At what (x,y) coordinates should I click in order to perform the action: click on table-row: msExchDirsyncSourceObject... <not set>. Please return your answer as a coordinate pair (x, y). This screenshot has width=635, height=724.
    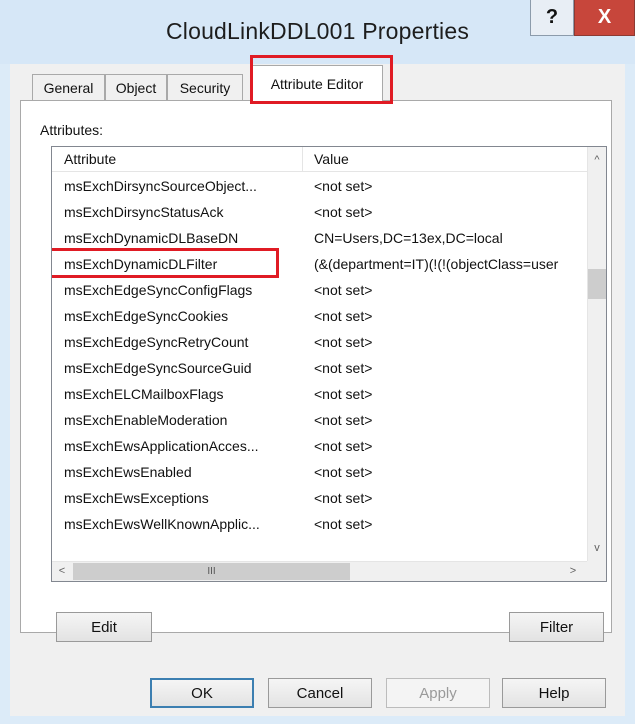
    Looking at the image, I should click on (319, 186).